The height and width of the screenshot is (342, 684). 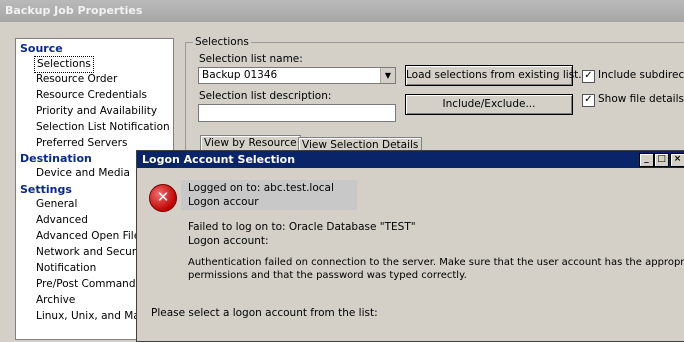 I want to click on nav-item-advanced: Advanced, so click(x=62, y=220).